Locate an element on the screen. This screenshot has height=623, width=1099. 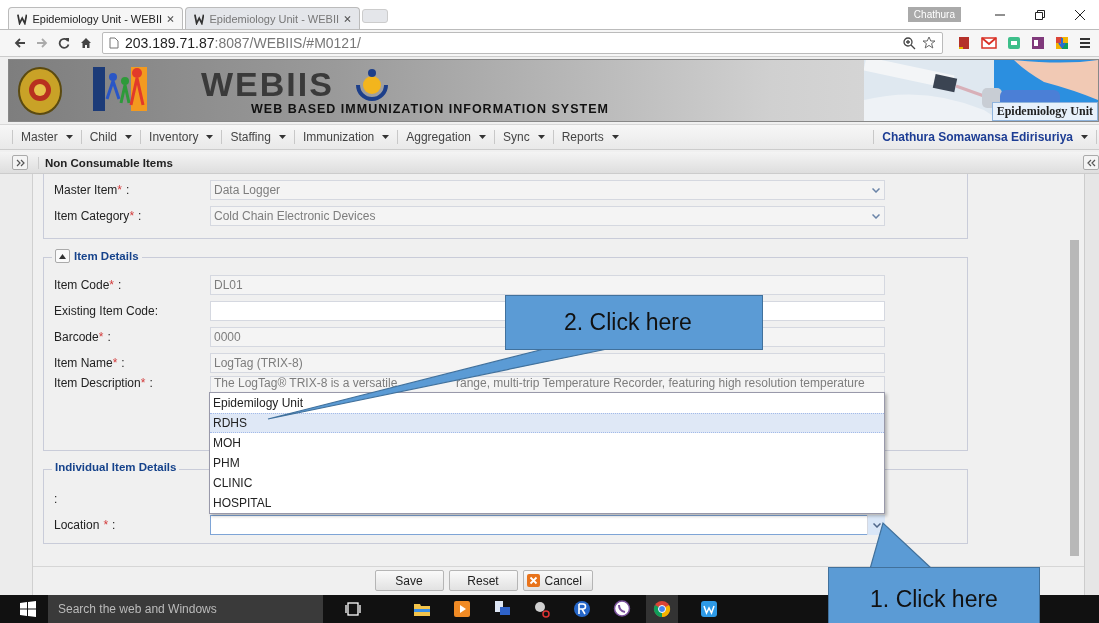
field-label: Location * : is located at coordinates (85, 525).